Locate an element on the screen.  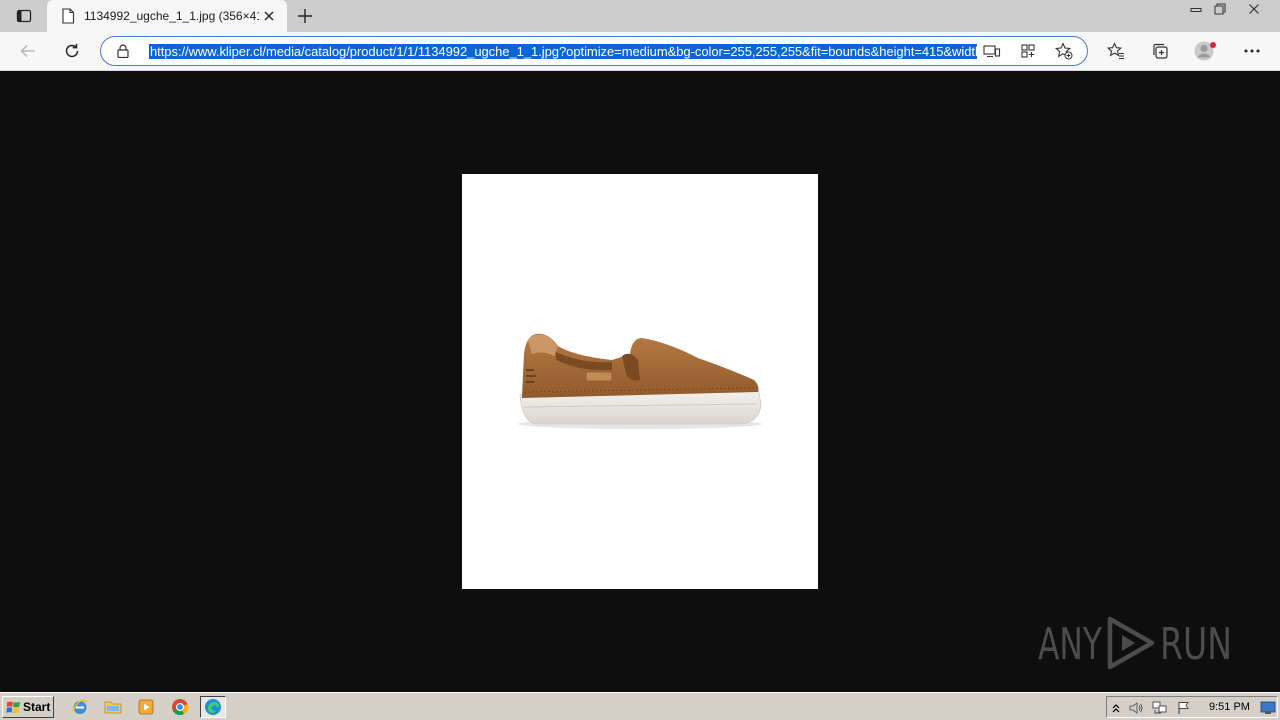
chrome-icon is located at coordinates (180, 707).